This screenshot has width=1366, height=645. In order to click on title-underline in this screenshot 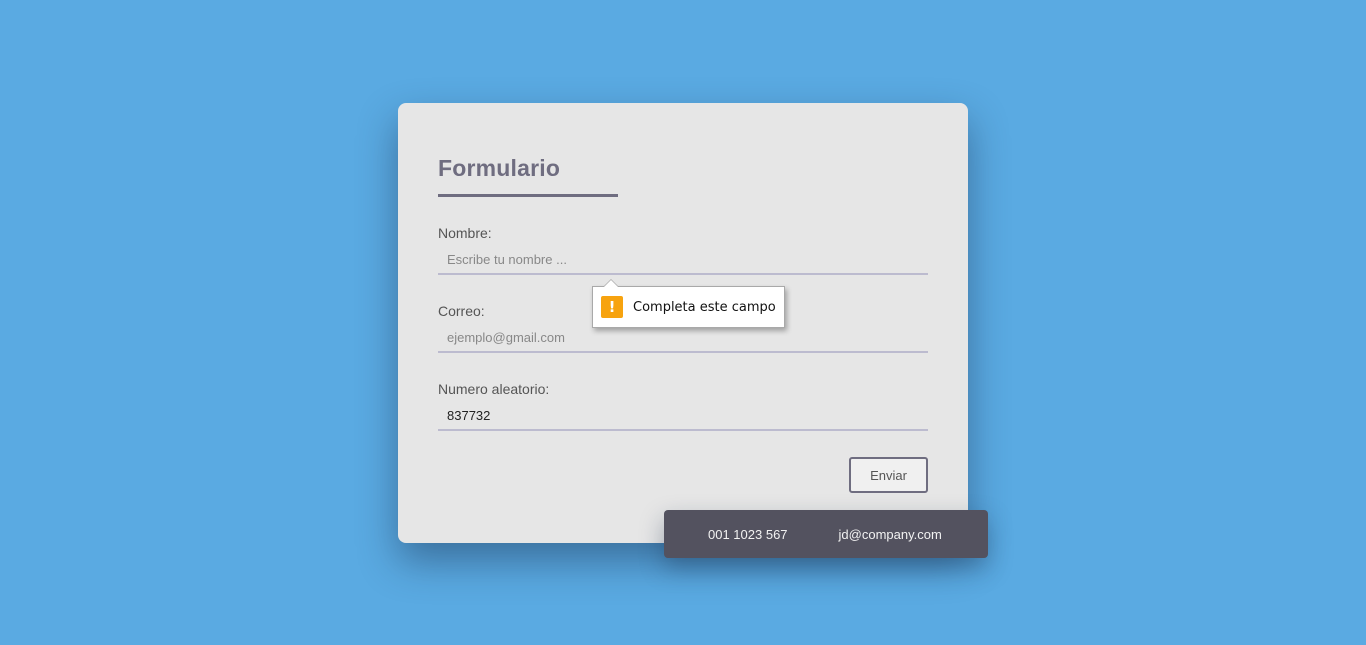, I will do `click(528, 195)`.